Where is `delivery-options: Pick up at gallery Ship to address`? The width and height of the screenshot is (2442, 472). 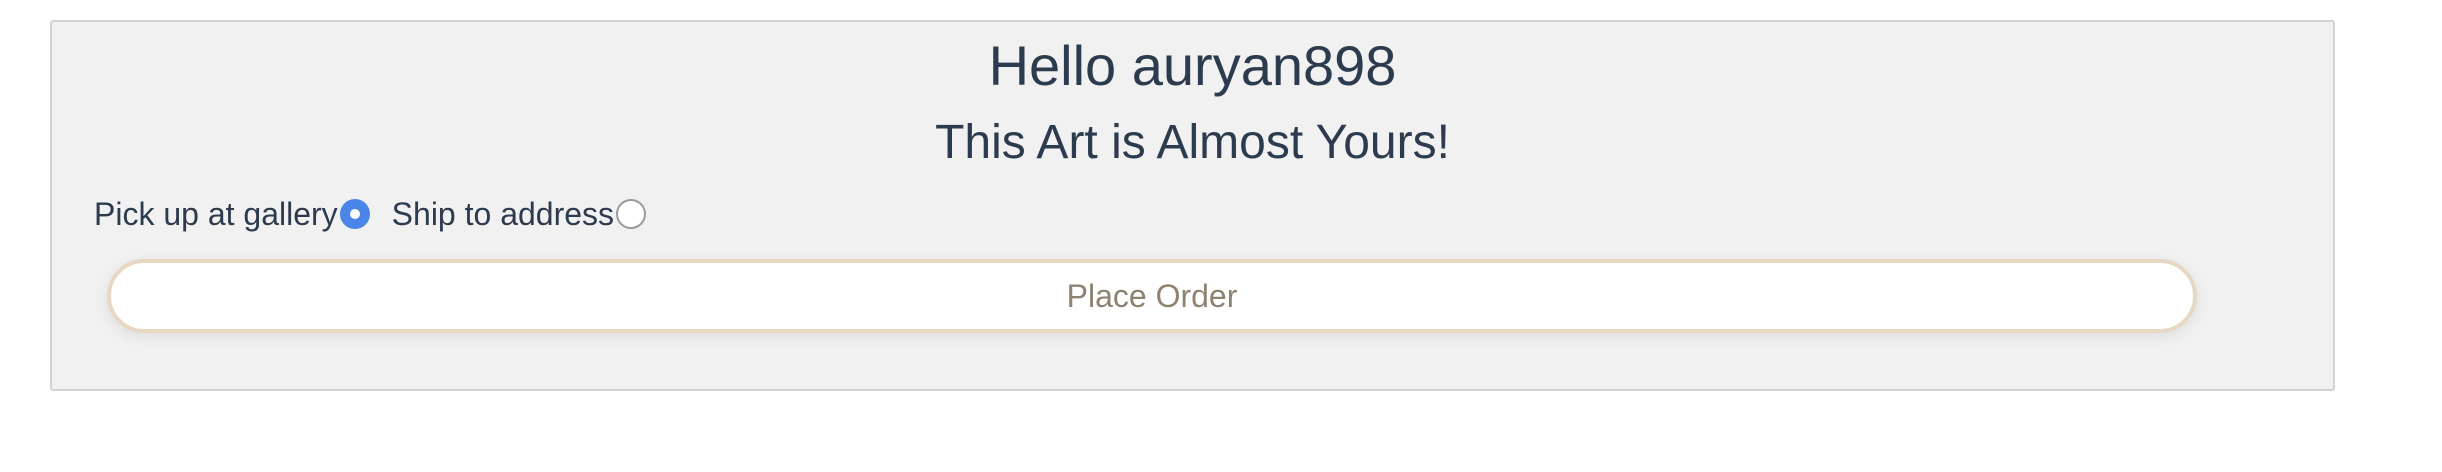
delivery-options: Pick up at gallery Ship to address is located at coordinates (370, 214).